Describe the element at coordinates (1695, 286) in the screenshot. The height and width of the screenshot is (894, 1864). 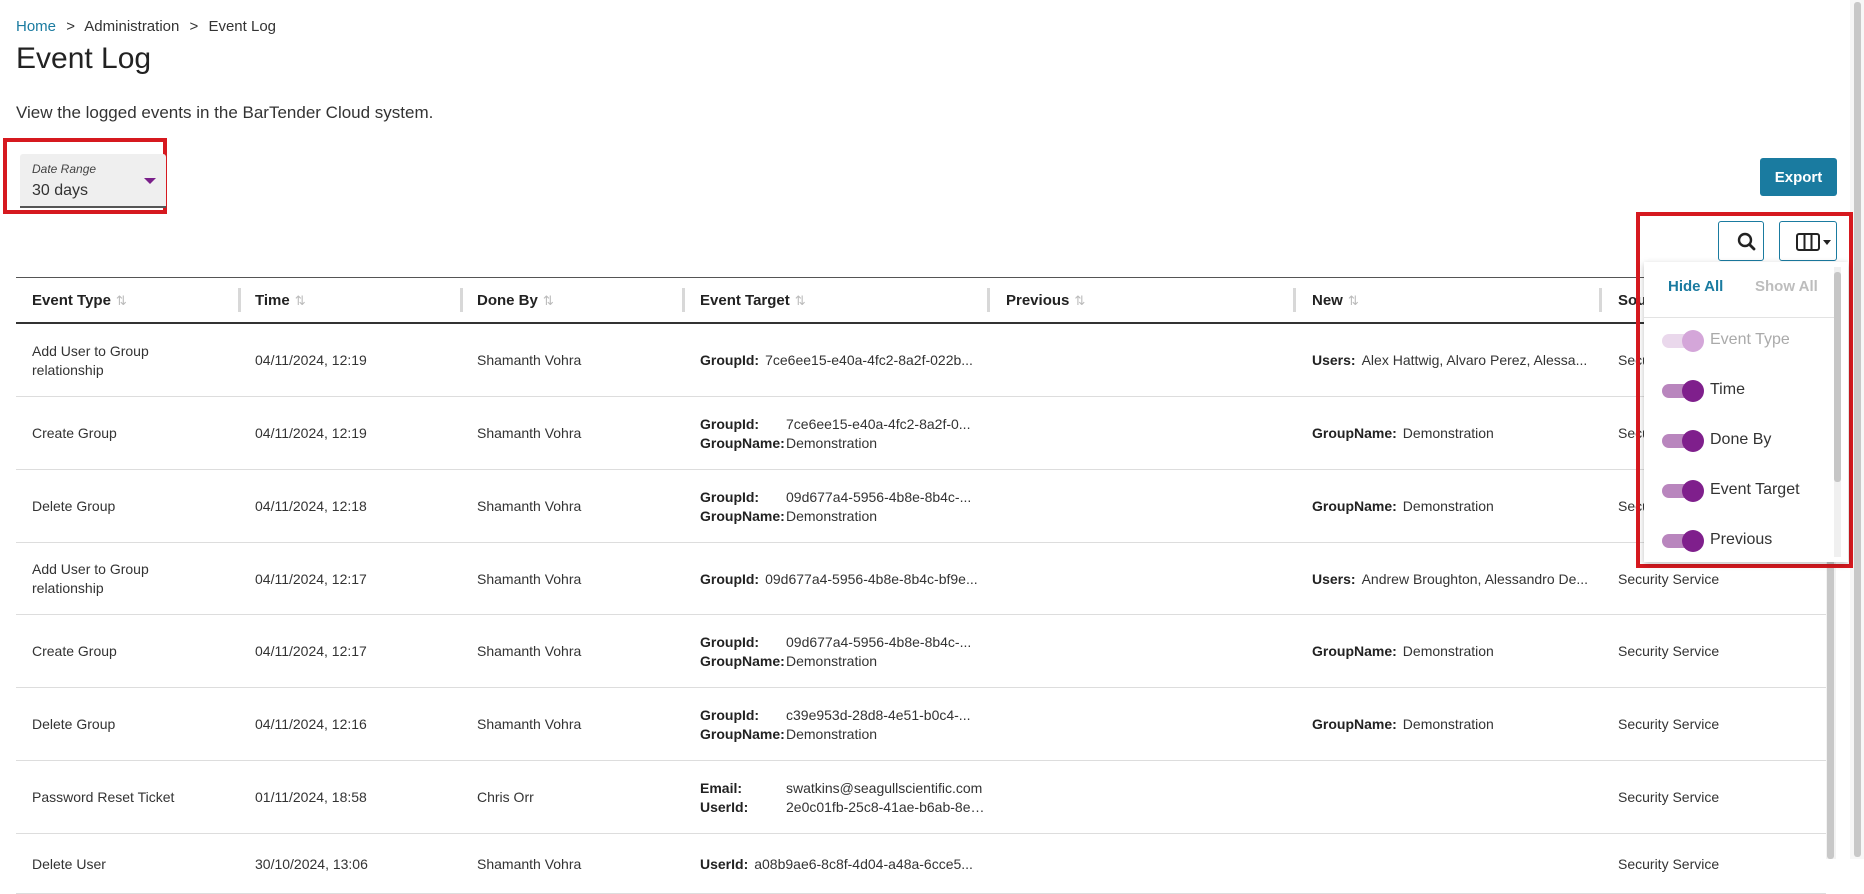
I see `hide-all-button: Hide All` at that location.